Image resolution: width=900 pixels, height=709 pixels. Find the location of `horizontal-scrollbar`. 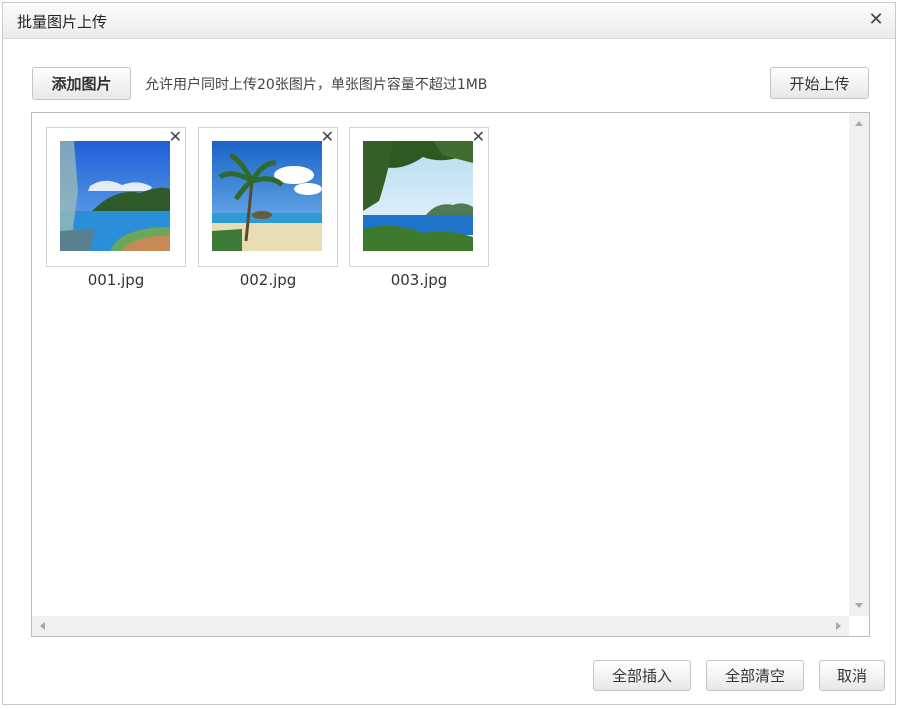

horizontal-scrollbar is located at coordinates (440, 626).